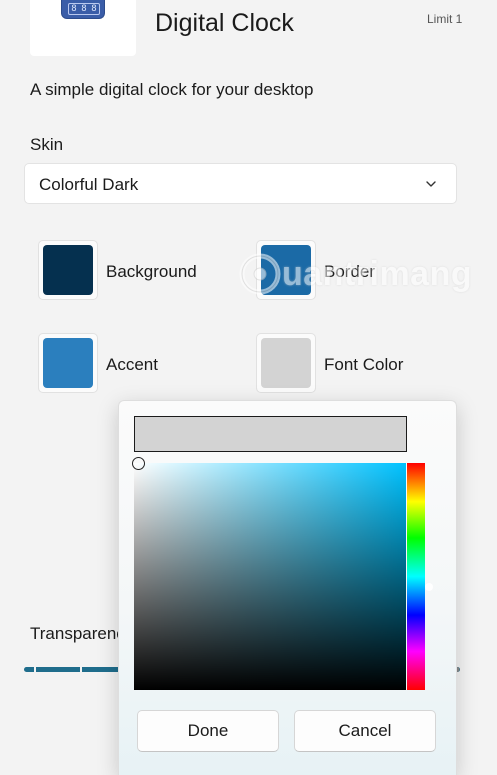 The height and width of the screenshot is (775, 497). I want to click on accent-color-swatch, so click(68, 363).